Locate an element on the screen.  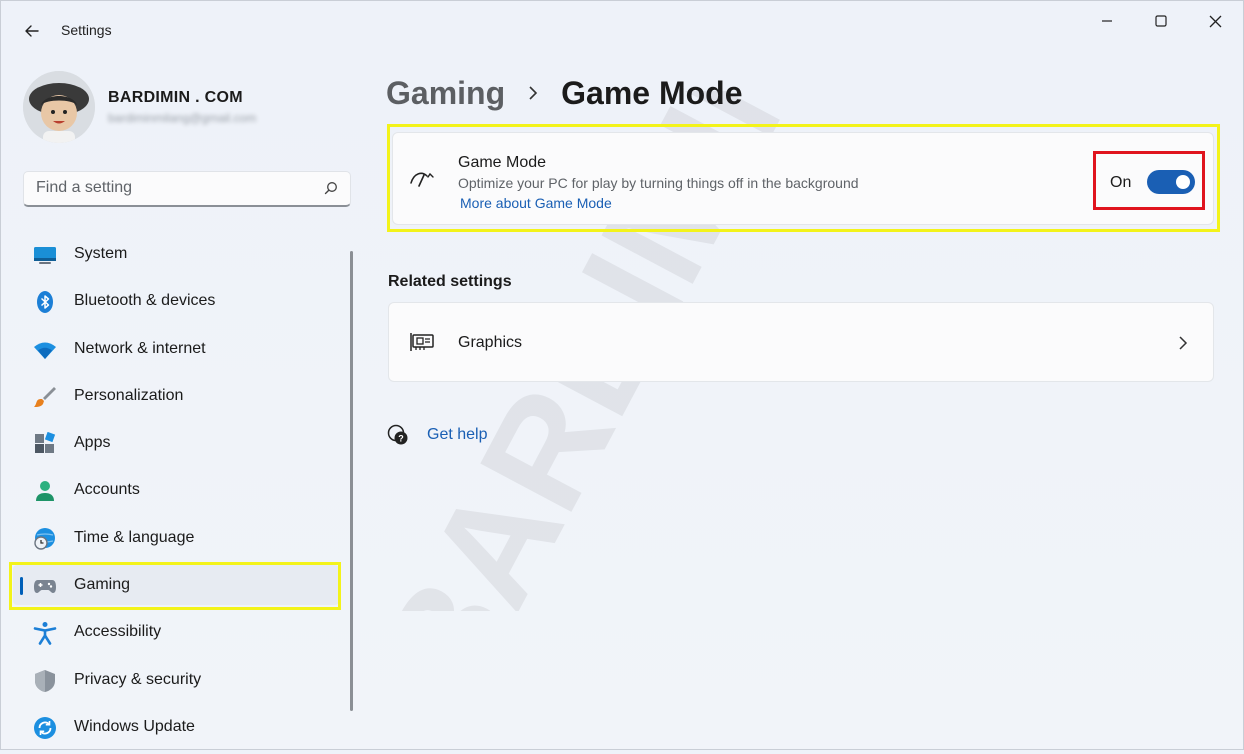
sidebar-item-label: Time & language is located at coordinates (134, 537).